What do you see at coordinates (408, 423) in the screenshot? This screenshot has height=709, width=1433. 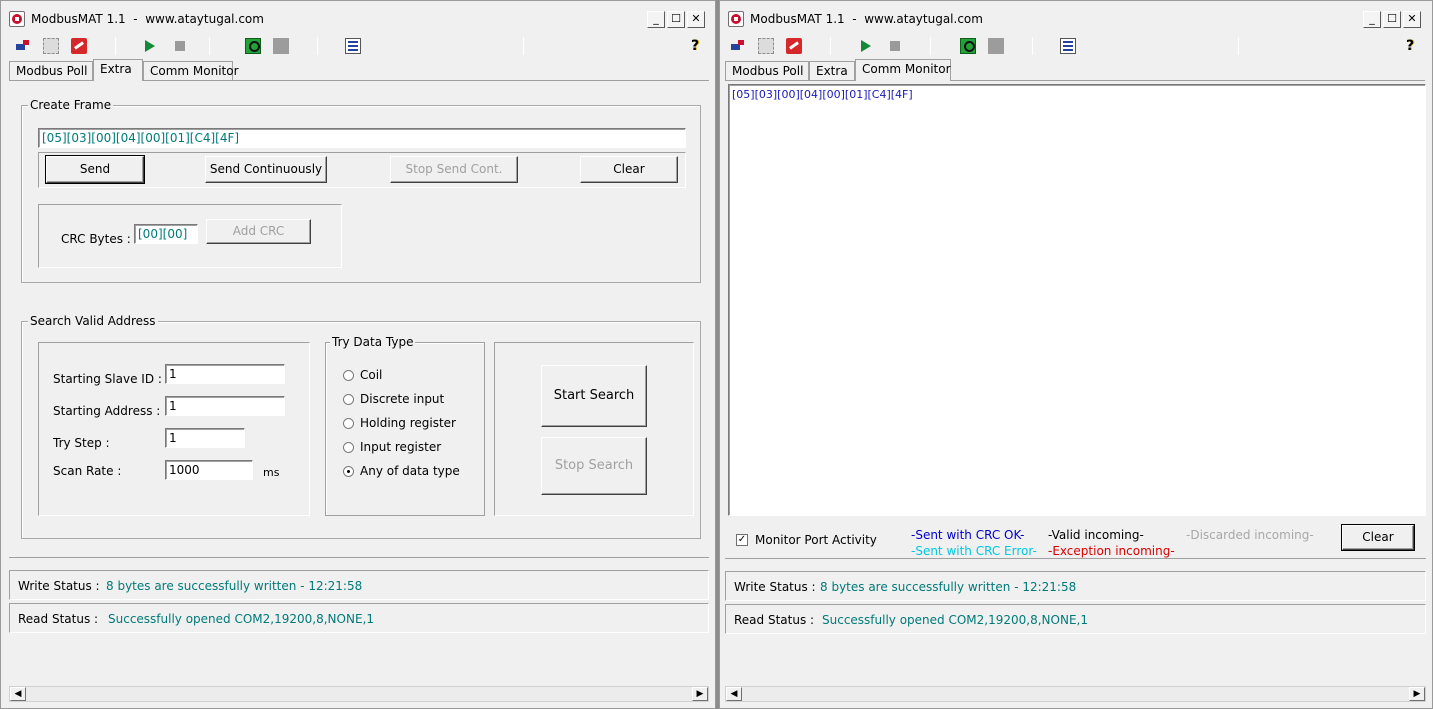 I see `holding-register-label: Holding register` at bounding box center [408, 423].